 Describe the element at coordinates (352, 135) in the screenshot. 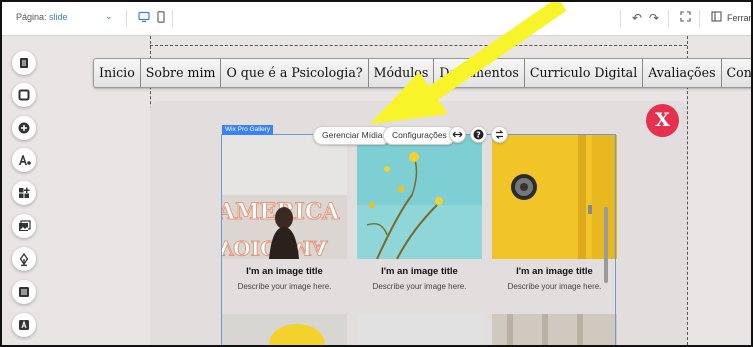

I see `manage-media-button: Gerenciar Mídia` at that location.